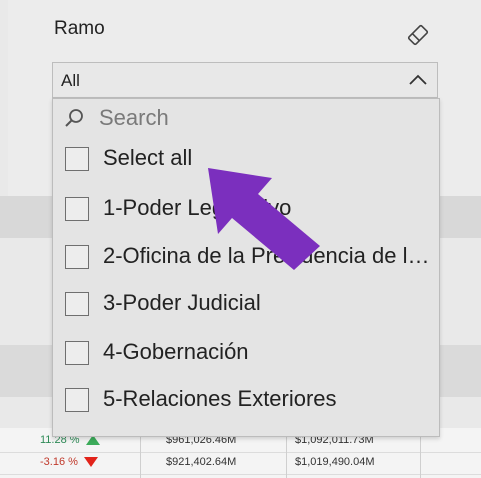  I want to click on option-item: 1-Poder Legislativo, so click(250, 209).